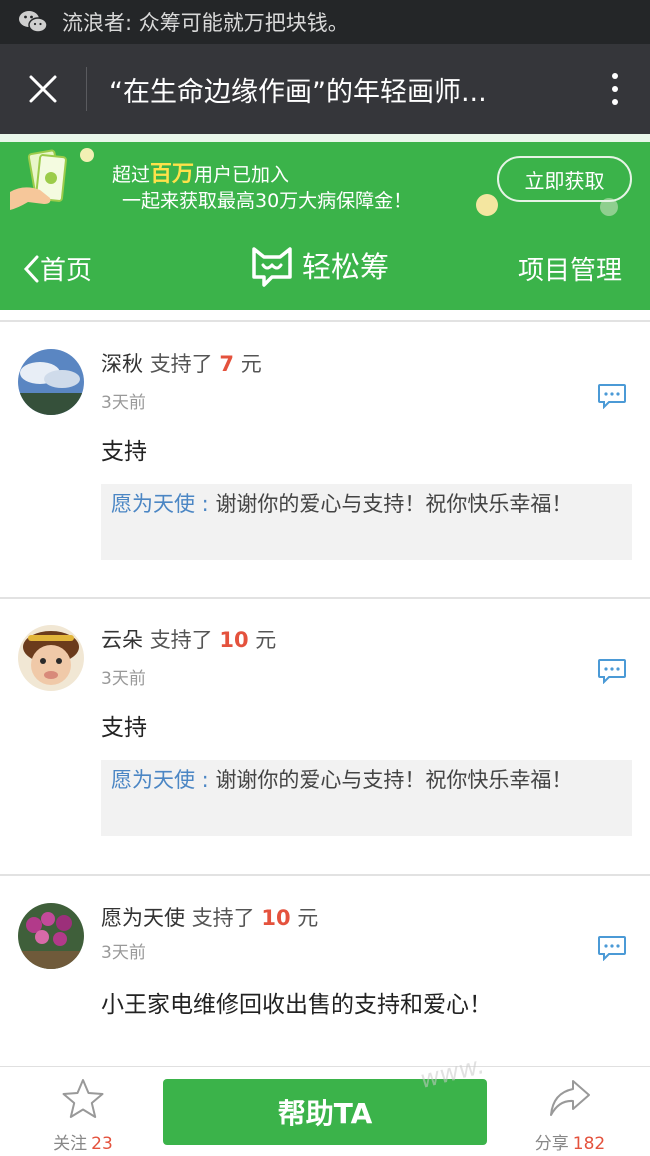 Image resolution: width=650 pixels, height=1156 pixels. Describe the element at coordinates (615, 89) in the screenshot. I see `more-button` at that location.